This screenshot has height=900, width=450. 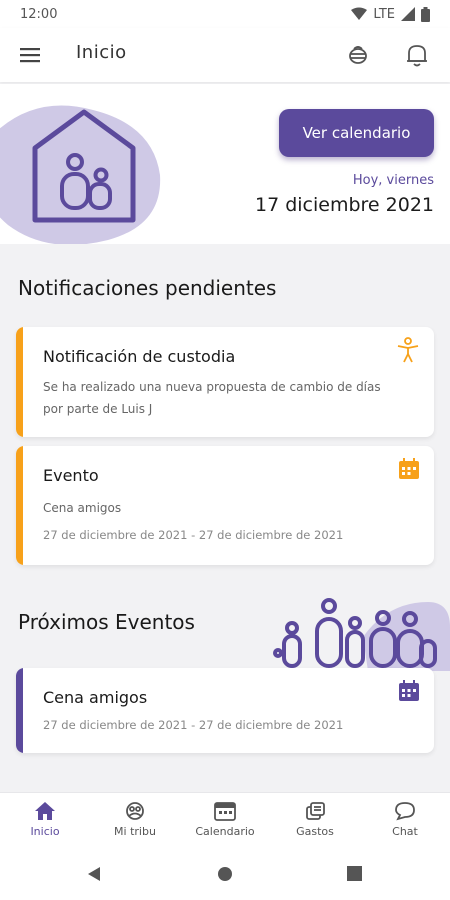 I want to click on custody-person-icon, so click(x=408, y=350).